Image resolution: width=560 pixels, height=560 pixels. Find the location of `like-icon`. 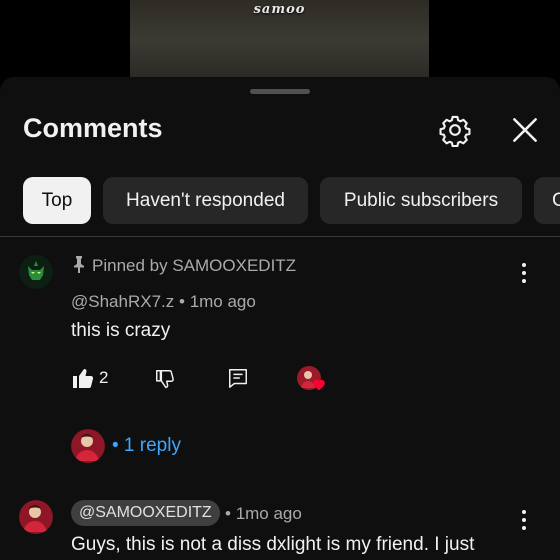

like-icon is located at coordinates (83, 378).